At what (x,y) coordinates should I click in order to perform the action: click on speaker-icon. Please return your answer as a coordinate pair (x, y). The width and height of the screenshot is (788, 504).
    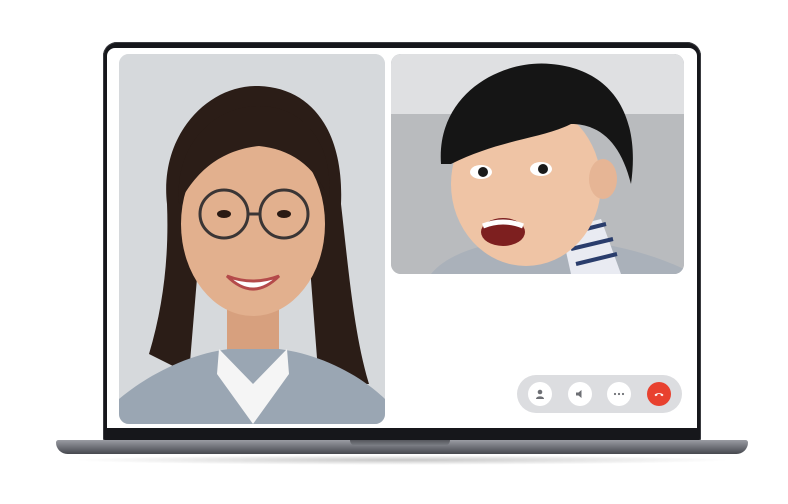
    Looking at the image, I should click on (578, 394).